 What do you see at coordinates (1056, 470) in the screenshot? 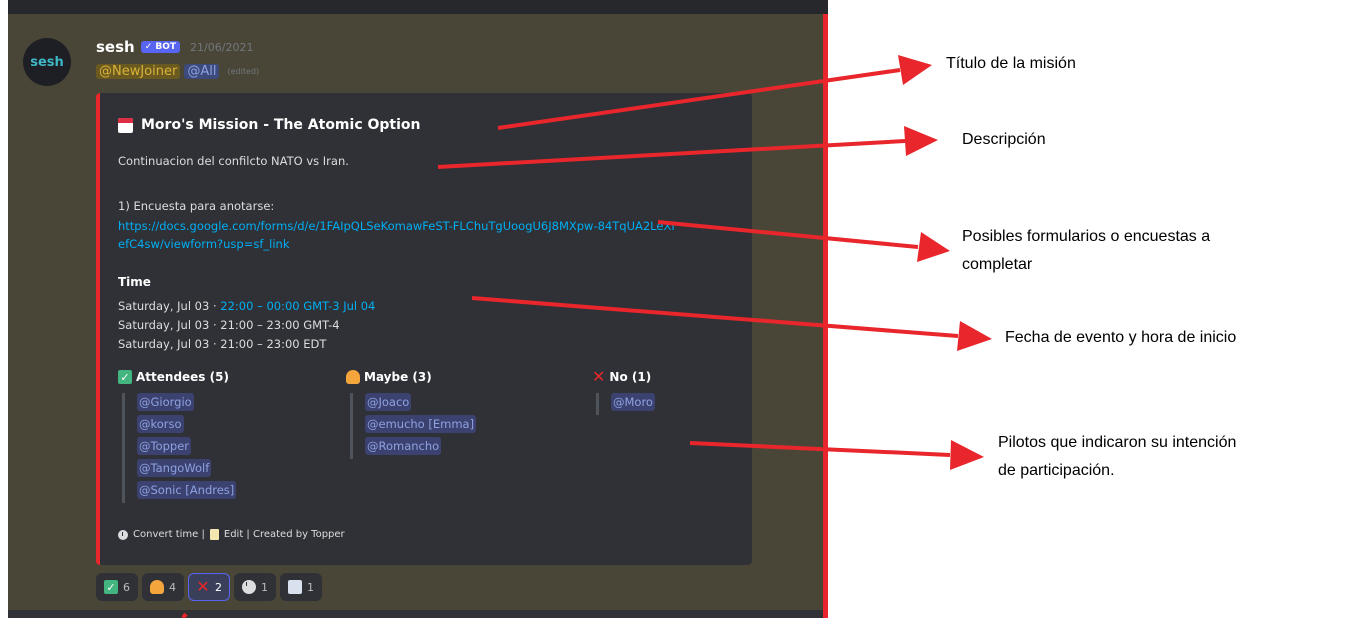
I see `annotation-pilotos-2: de participación.` at bounding box center [1056, 470].